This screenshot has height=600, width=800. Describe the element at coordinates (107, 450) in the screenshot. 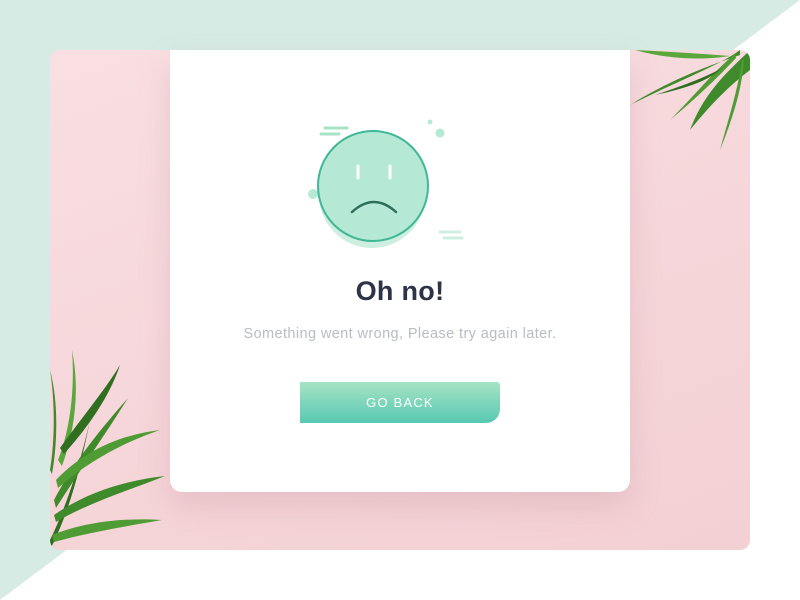

I see `palm-leaf-bottom-left` at that location.